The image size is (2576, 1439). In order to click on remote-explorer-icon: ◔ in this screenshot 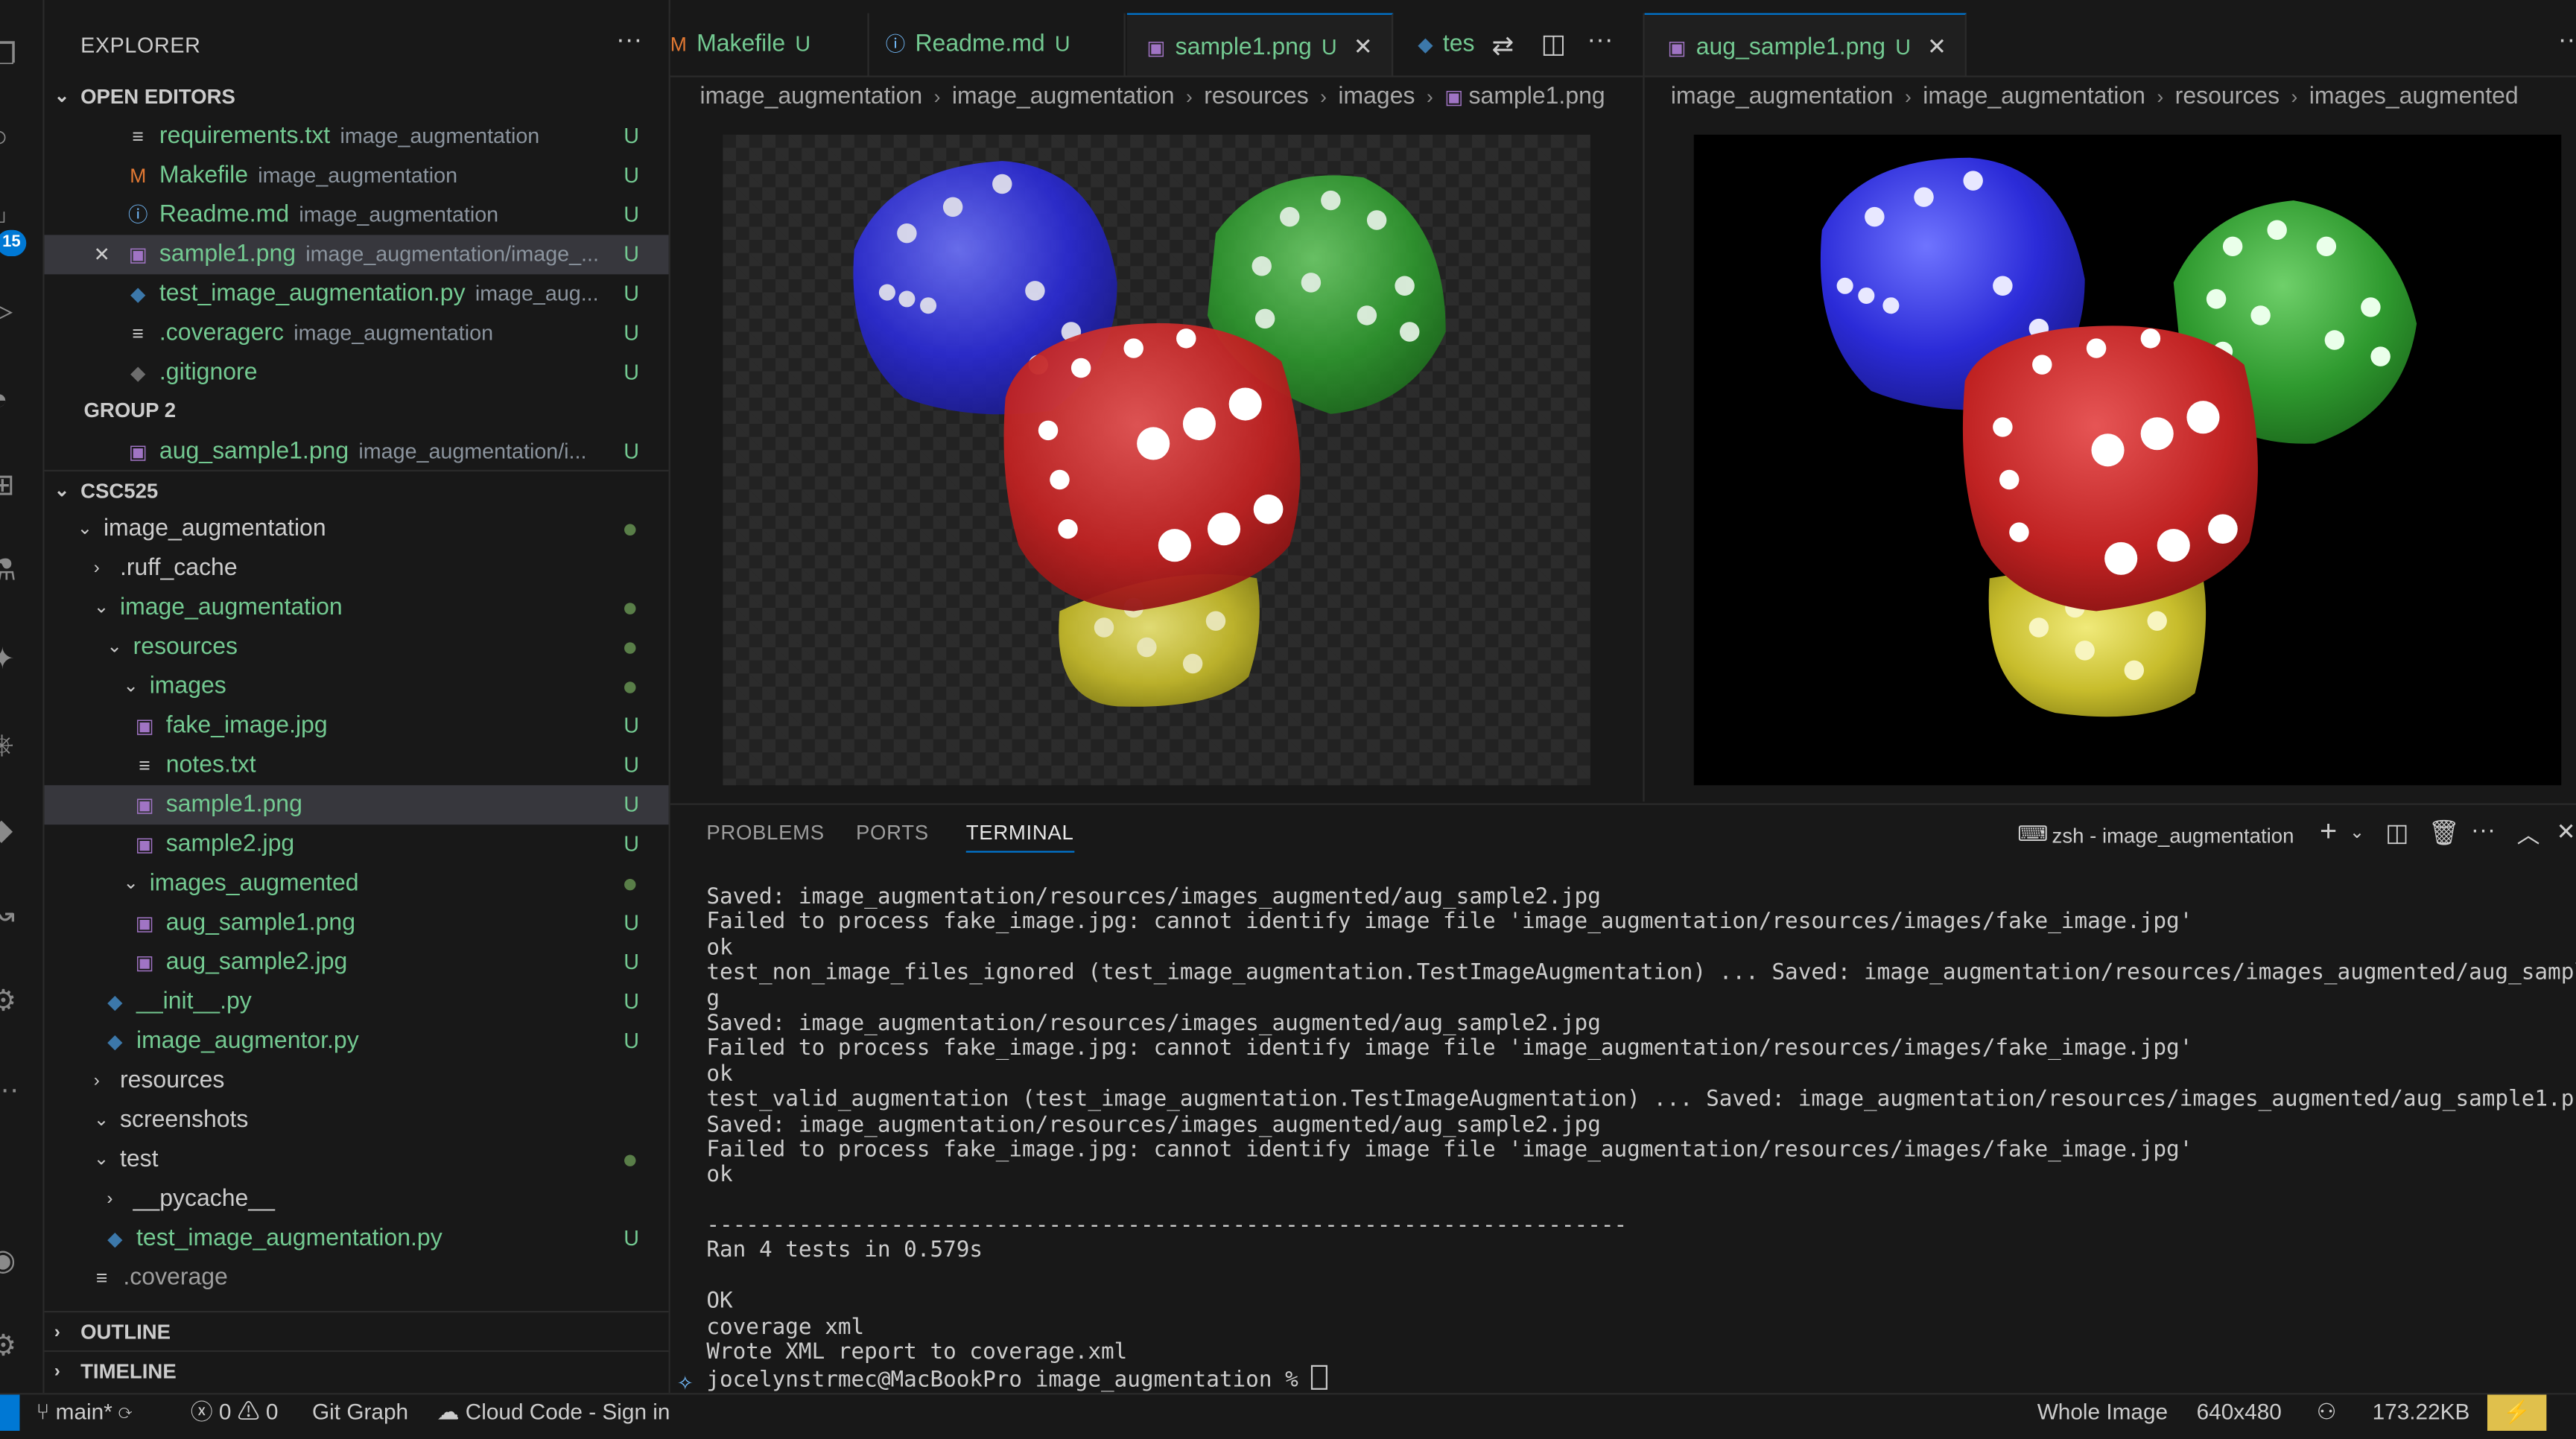, I will do `click(13, 399)`.